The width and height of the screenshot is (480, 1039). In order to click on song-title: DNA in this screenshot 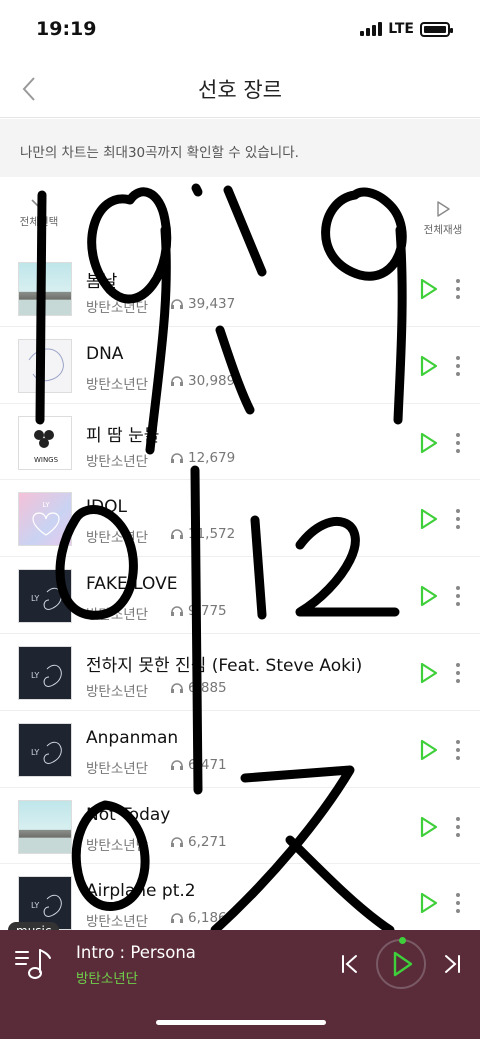, I will do `click(105, 353)`.